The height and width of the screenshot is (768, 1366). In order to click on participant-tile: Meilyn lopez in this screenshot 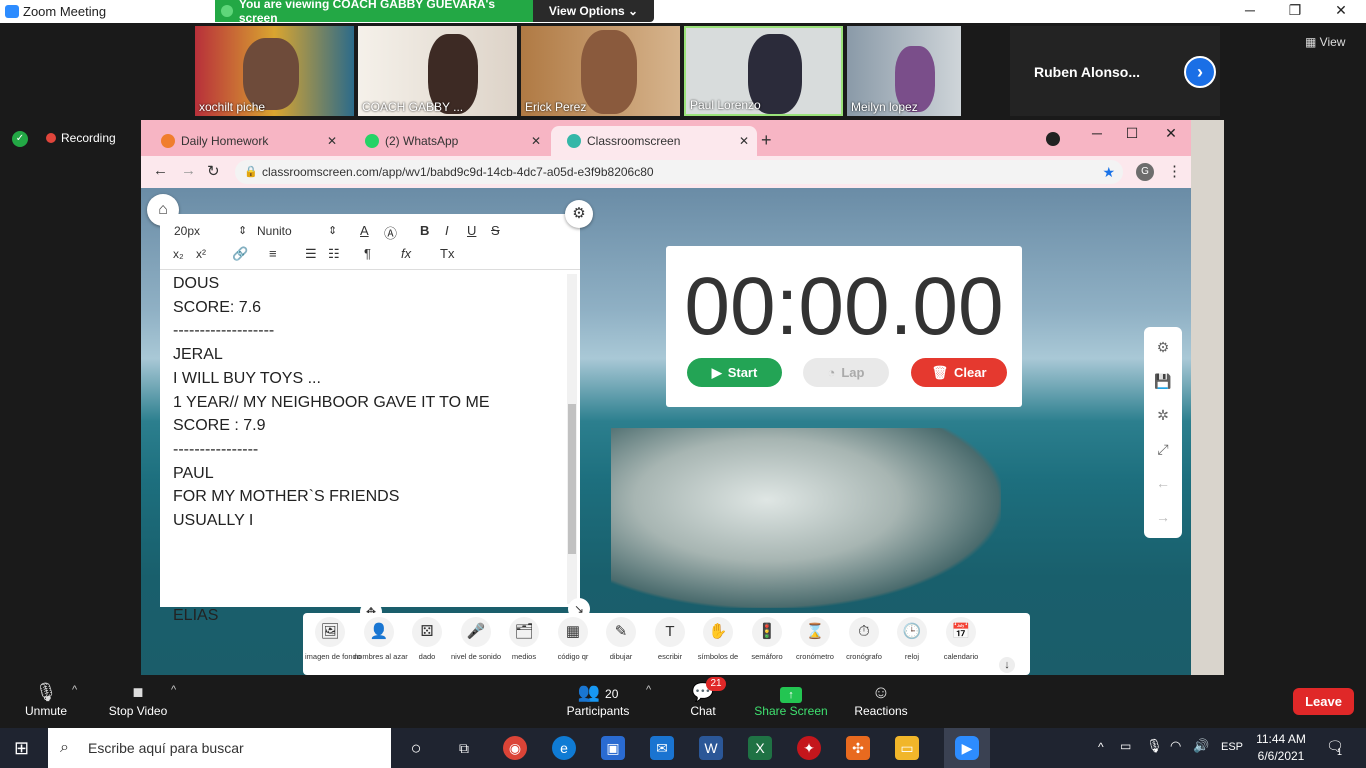, I will do `click(904, 71)`.